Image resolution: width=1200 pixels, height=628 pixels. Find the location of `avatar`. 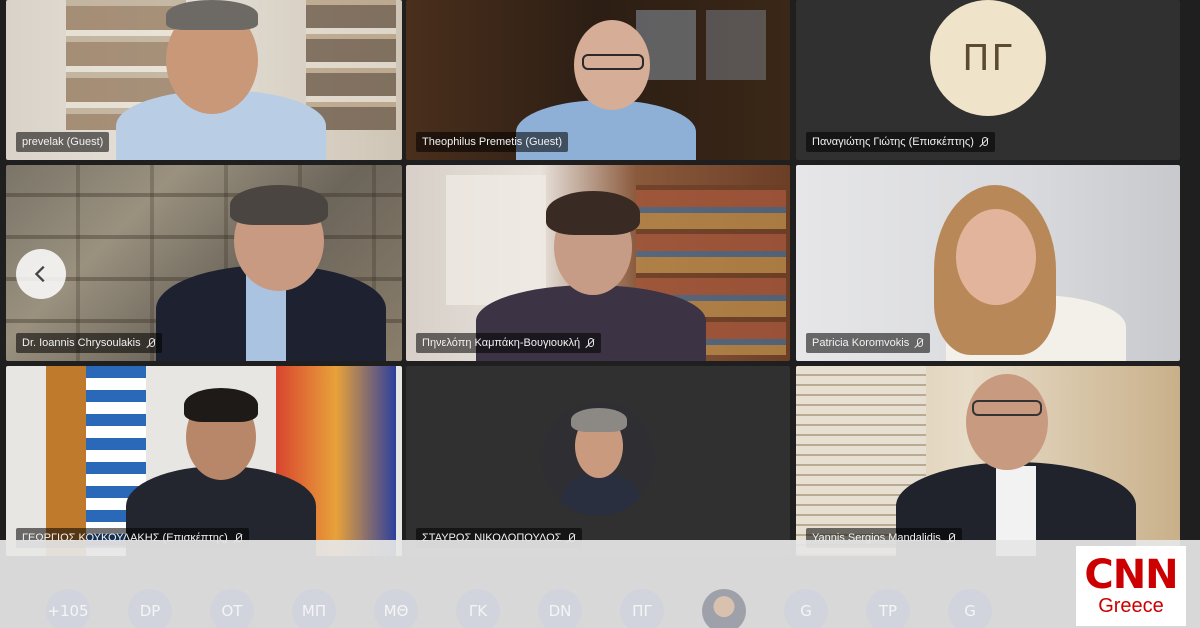

avatar is located at coordinates (598, 459).